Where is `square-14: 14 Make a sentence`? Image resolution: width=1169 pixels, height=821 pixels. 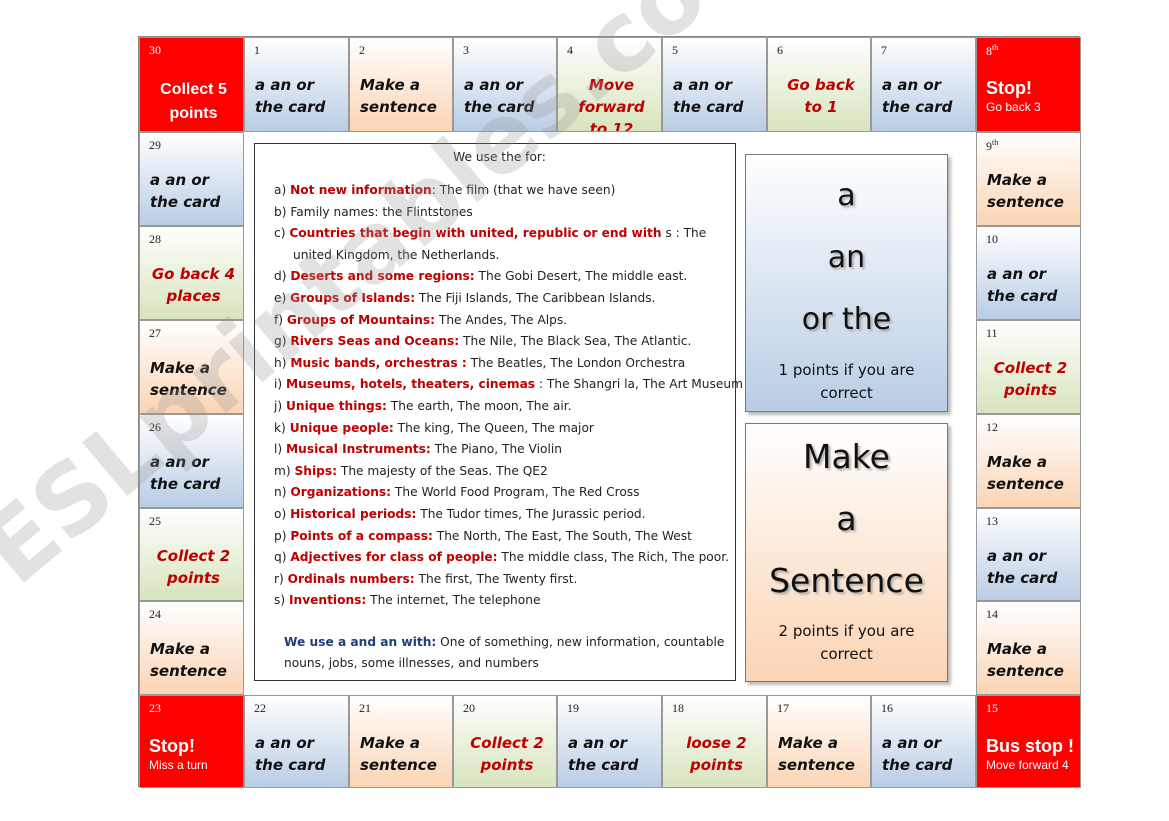
square-14: 14 Make a sentence is located at coordinates (1028, 648).